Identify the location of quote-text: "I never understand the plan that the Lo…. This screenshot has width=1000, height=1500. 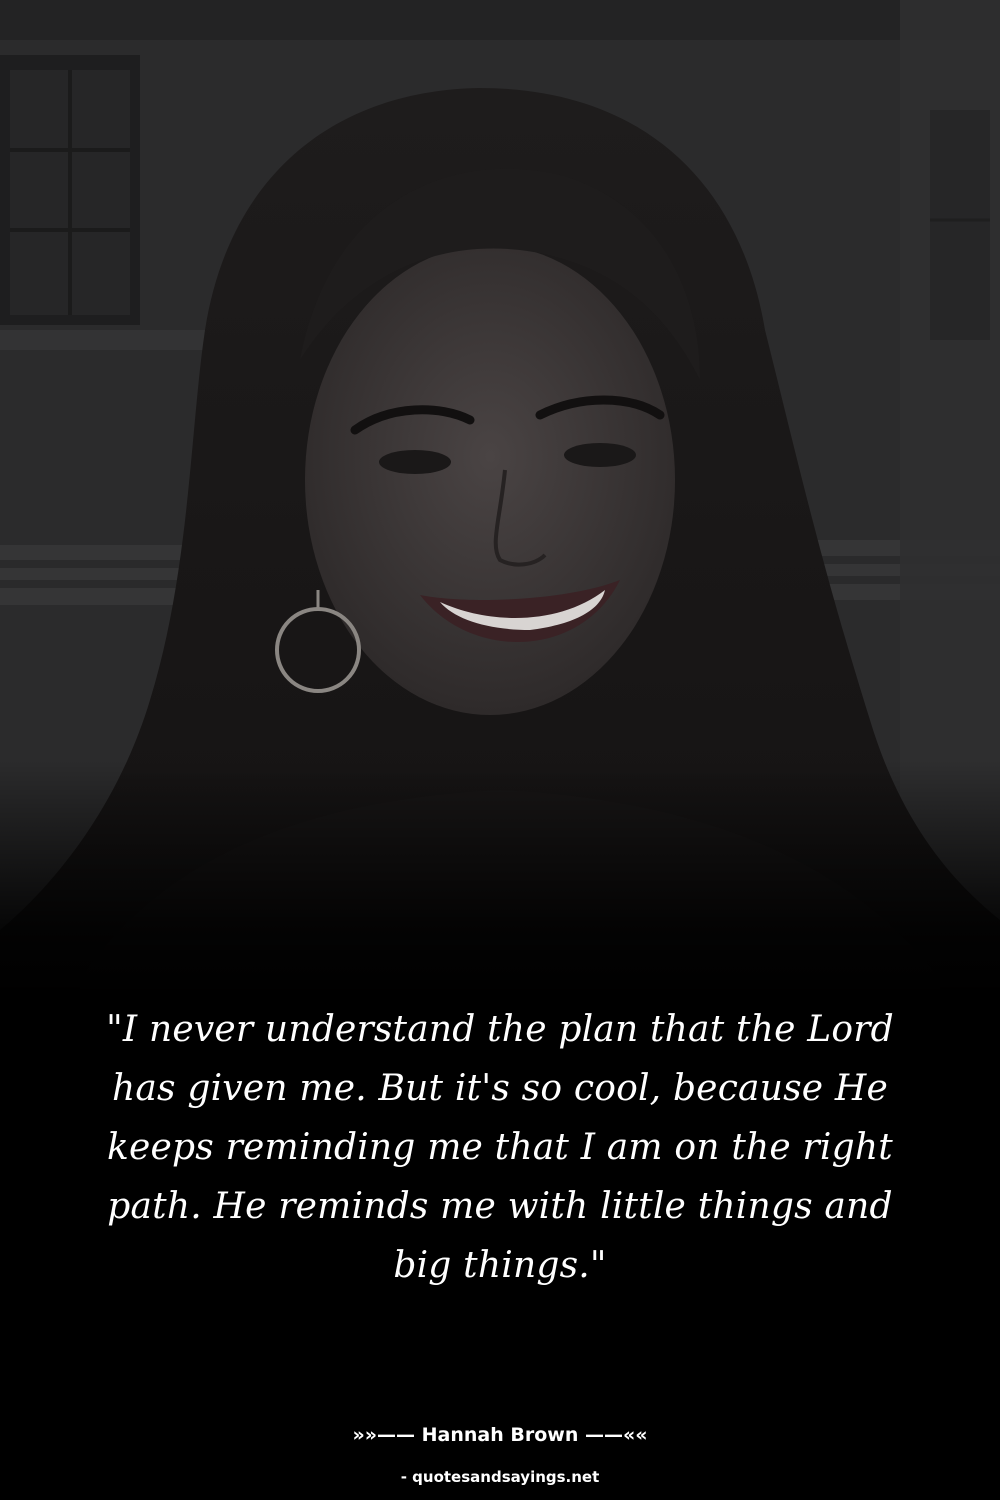
(500, 1147).